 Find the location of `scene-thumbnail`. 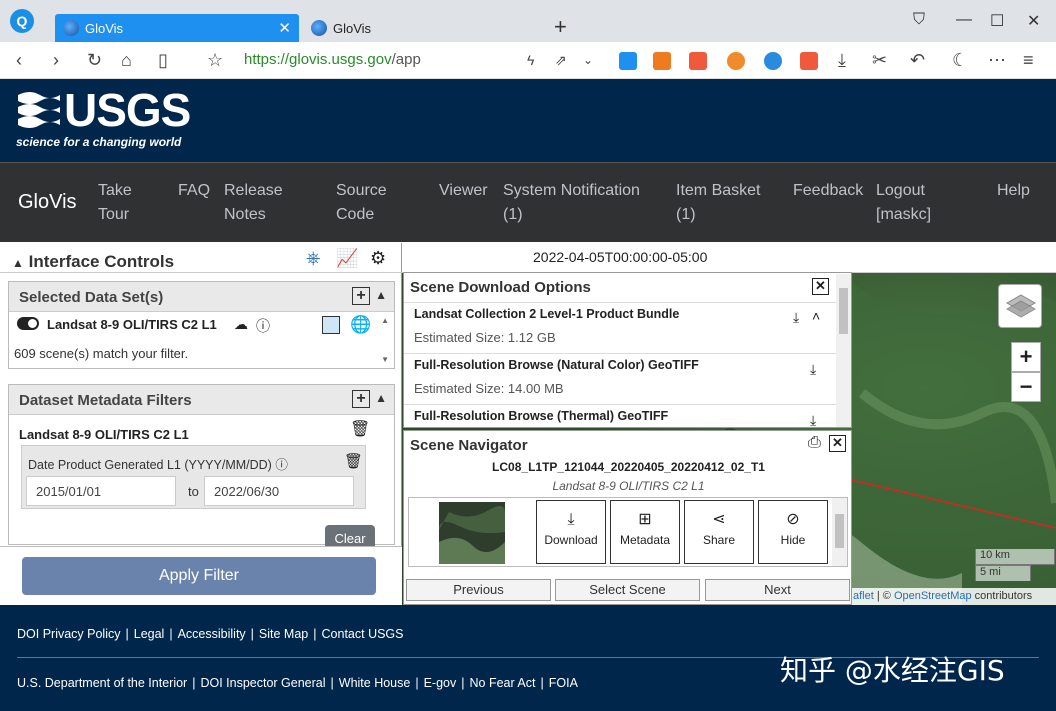

scene-thumbnail is located at coordinates (472, 533).